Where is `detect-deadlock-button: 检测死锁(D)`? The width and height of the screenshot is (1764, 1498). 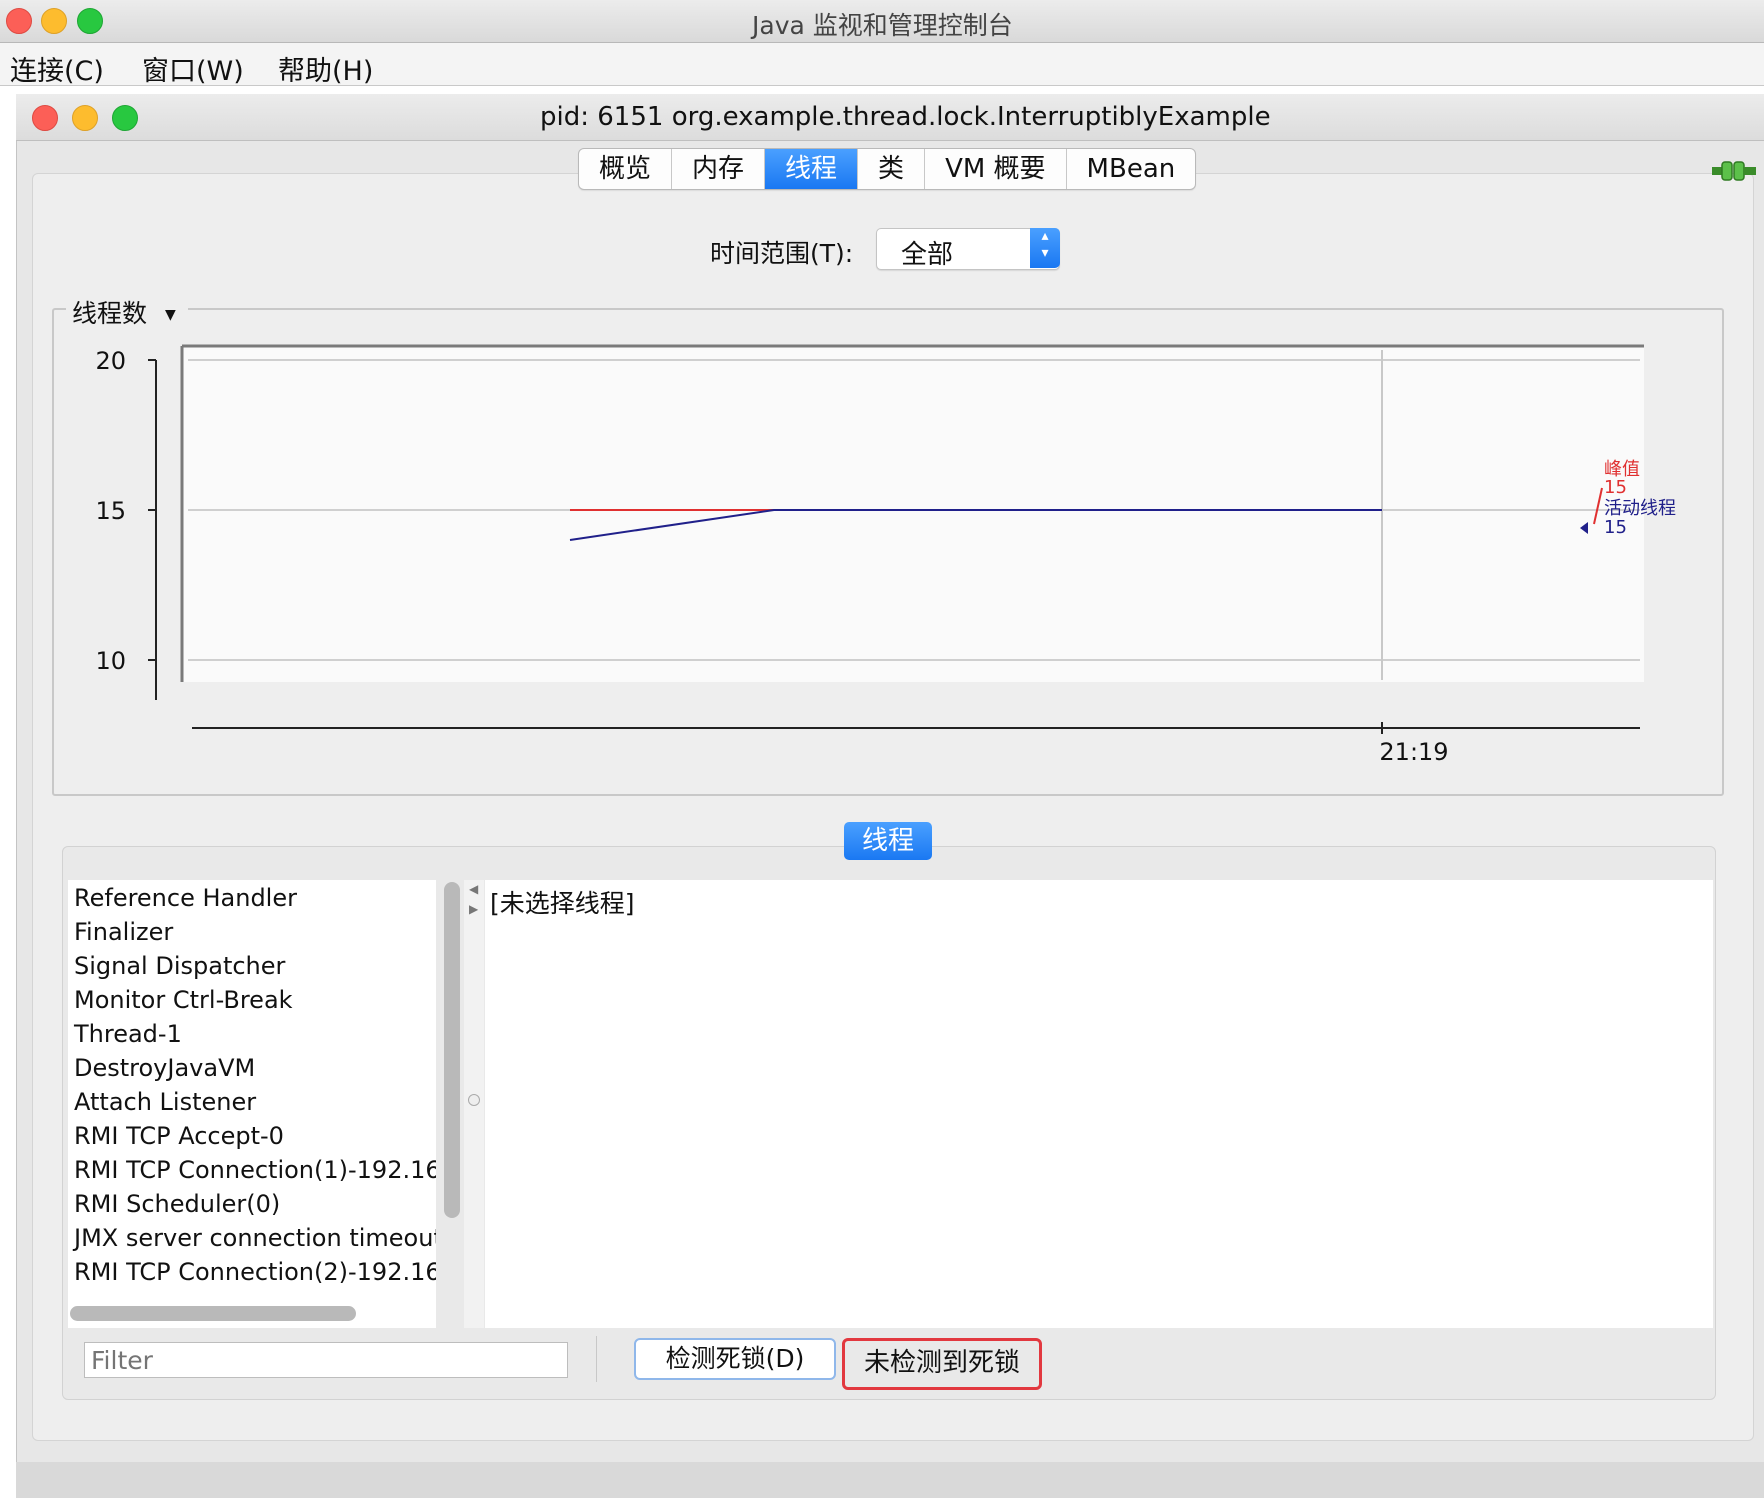 detect-deadlock-button: 检测死锁(D) is located at coordinates (735, 1359).